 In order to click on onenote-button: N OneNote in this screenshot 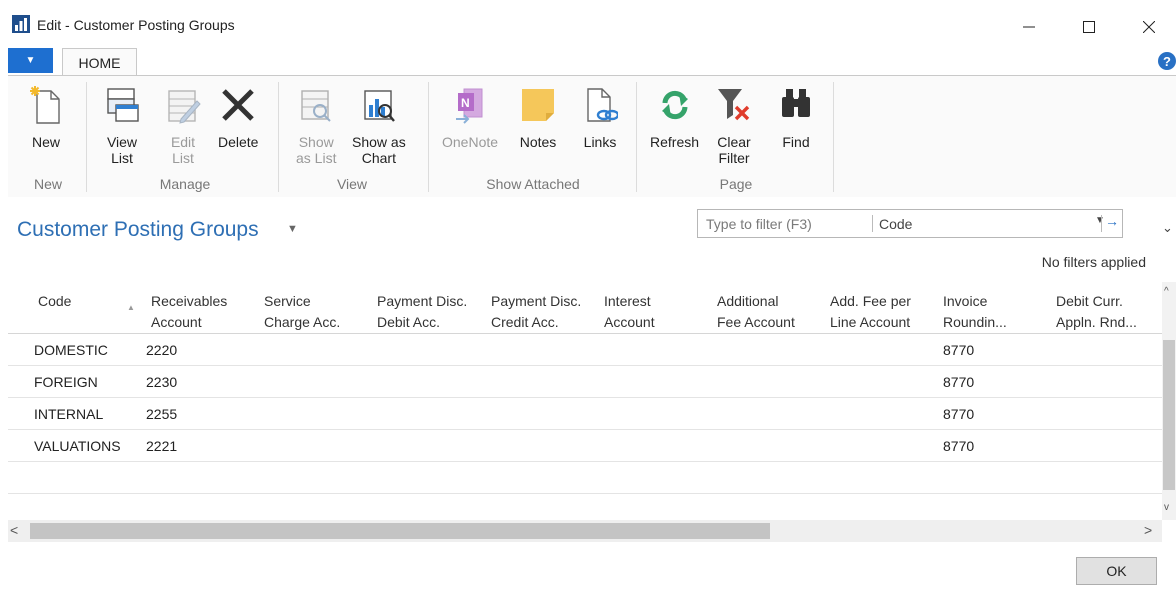, I will do `click(470, 116)`.